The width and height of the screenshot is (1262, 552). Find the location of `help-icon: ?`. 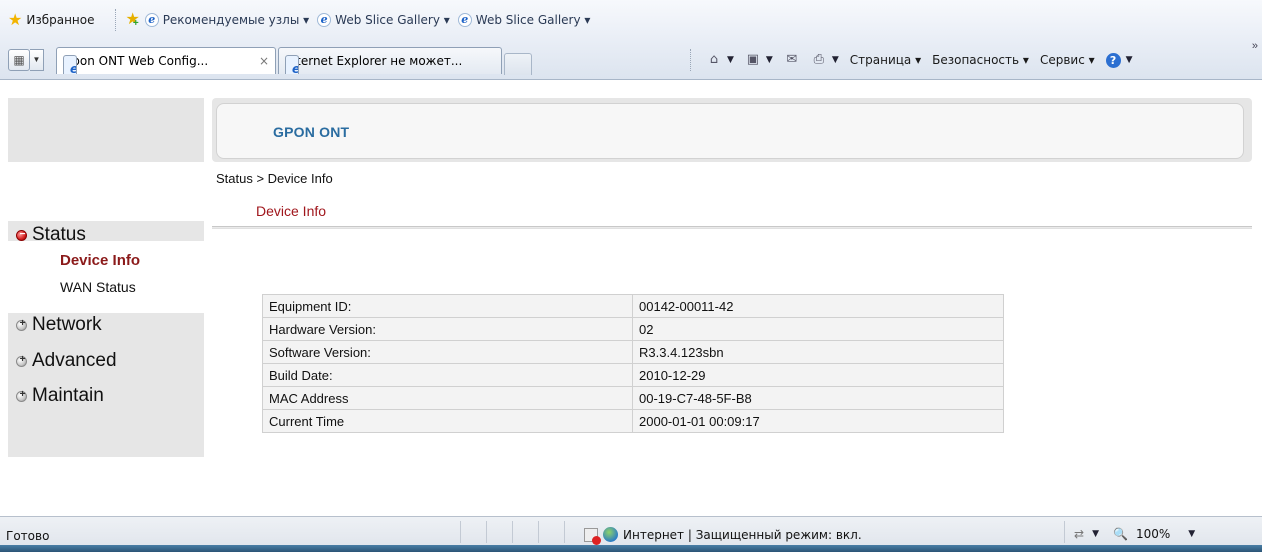

help-icon: ? is located at coordinates (1113, 60).